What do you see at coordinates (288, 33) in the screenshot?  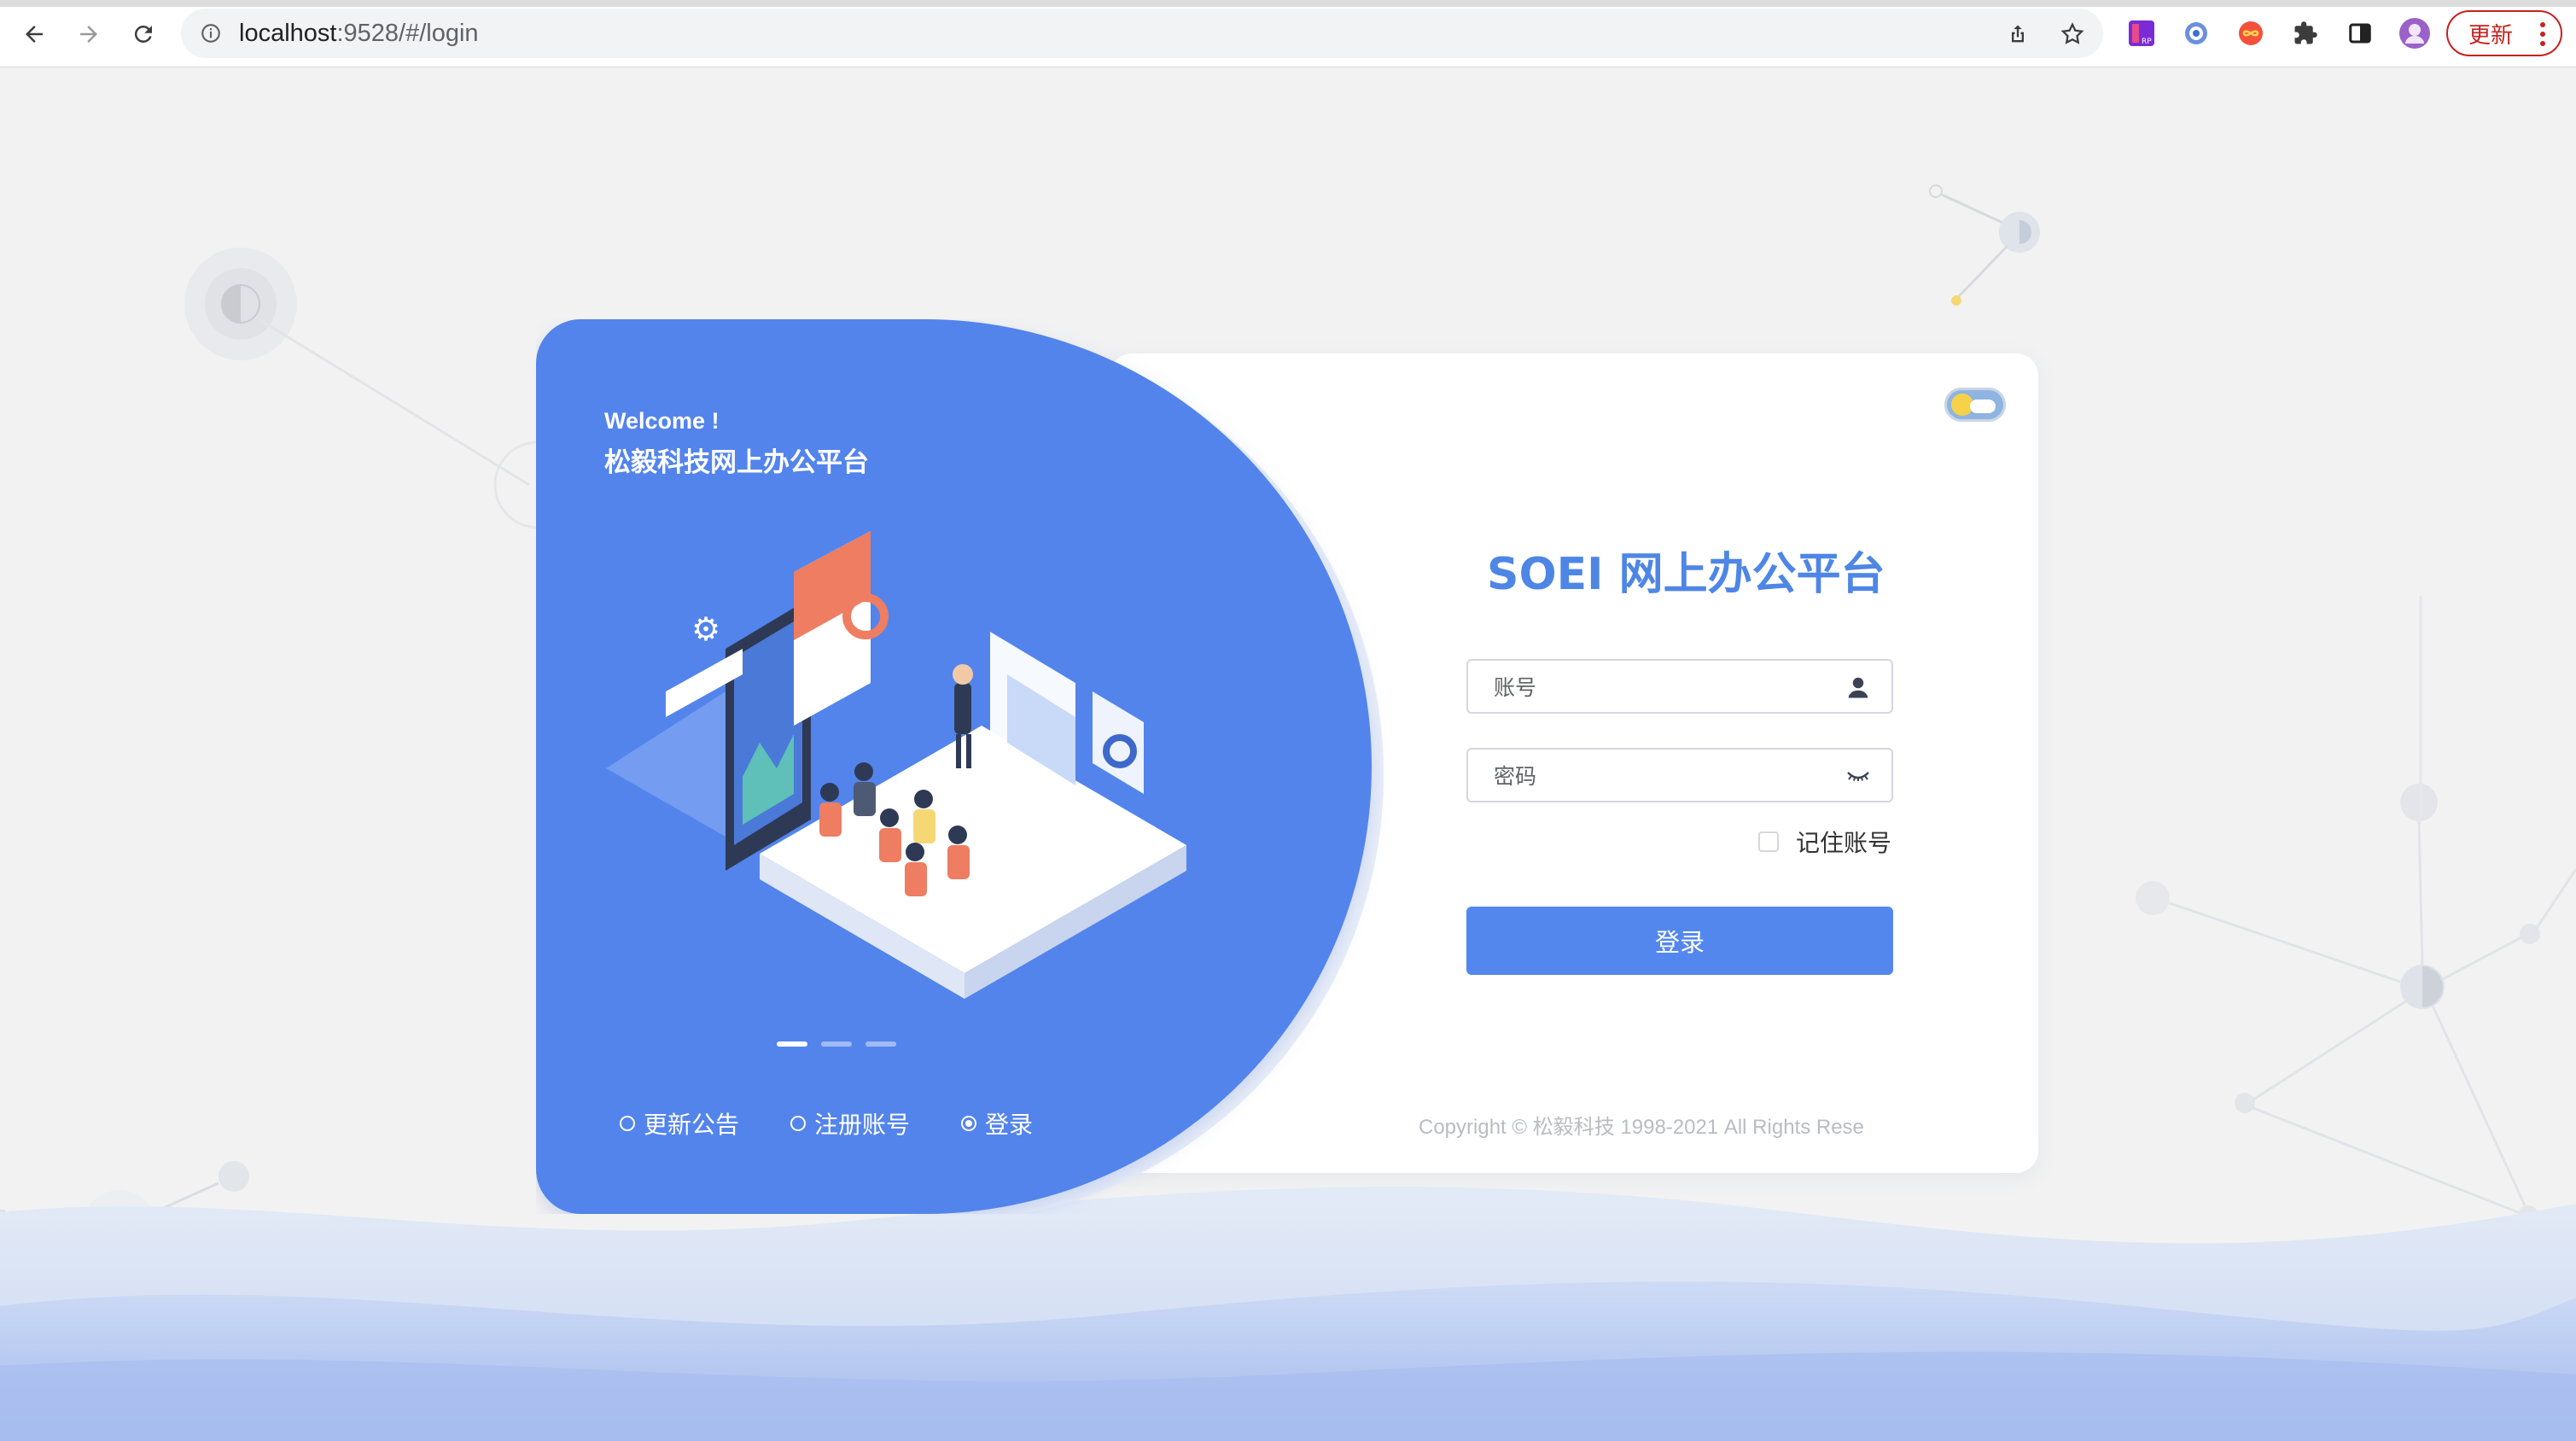 I see `url-host: localhost` at bounding box center [288, 33].